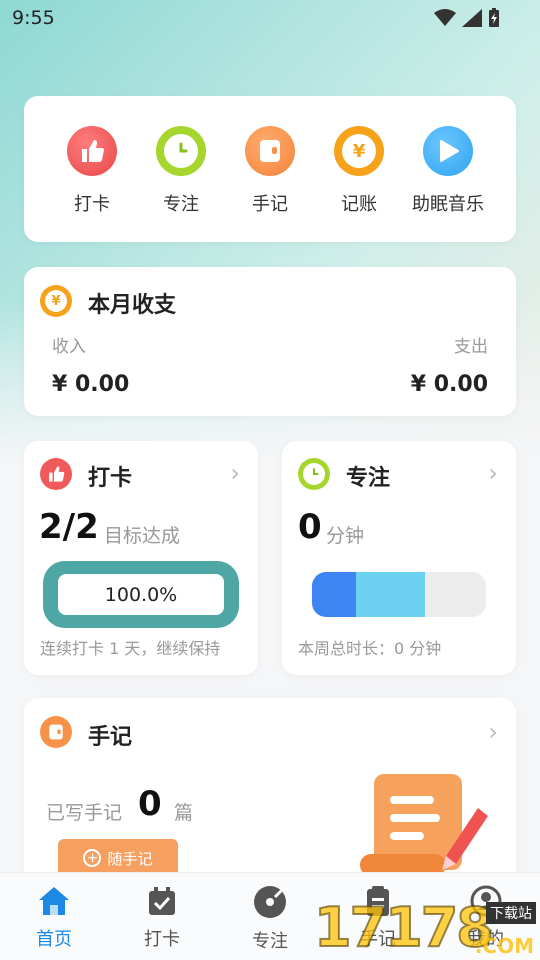  I want to click on quick-item-label: 助眠音乐, so click(448, 204).